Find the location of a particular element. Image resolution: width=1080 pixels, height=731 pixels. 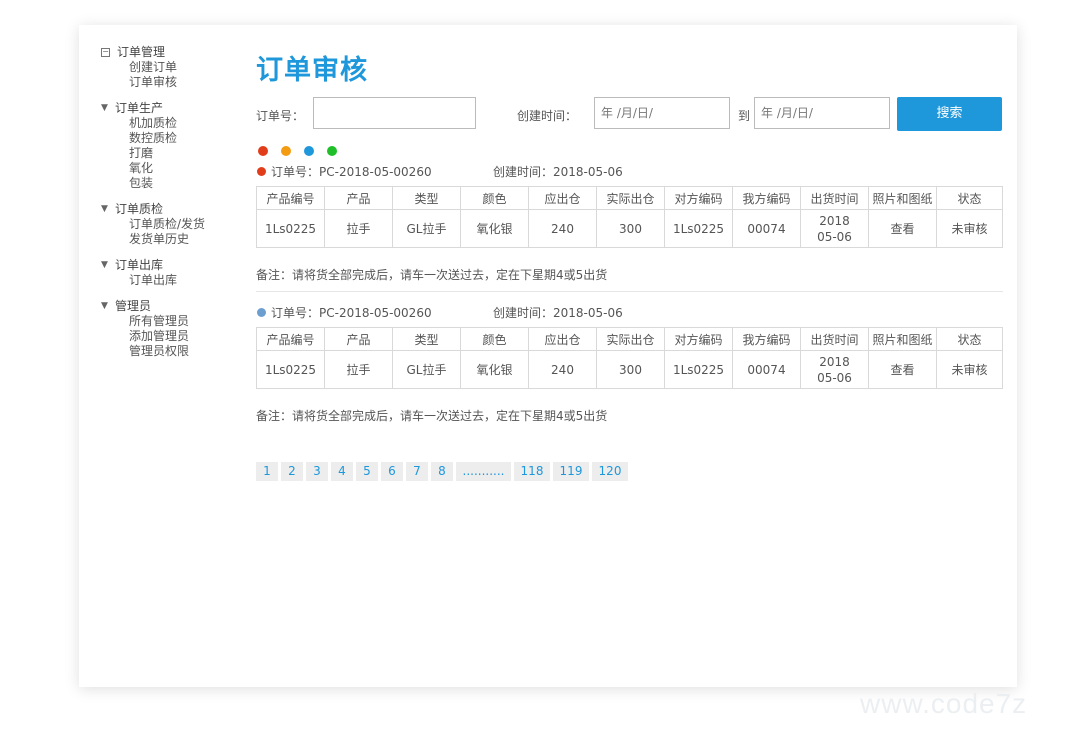

status-dots is located at coordinates (297, 151).